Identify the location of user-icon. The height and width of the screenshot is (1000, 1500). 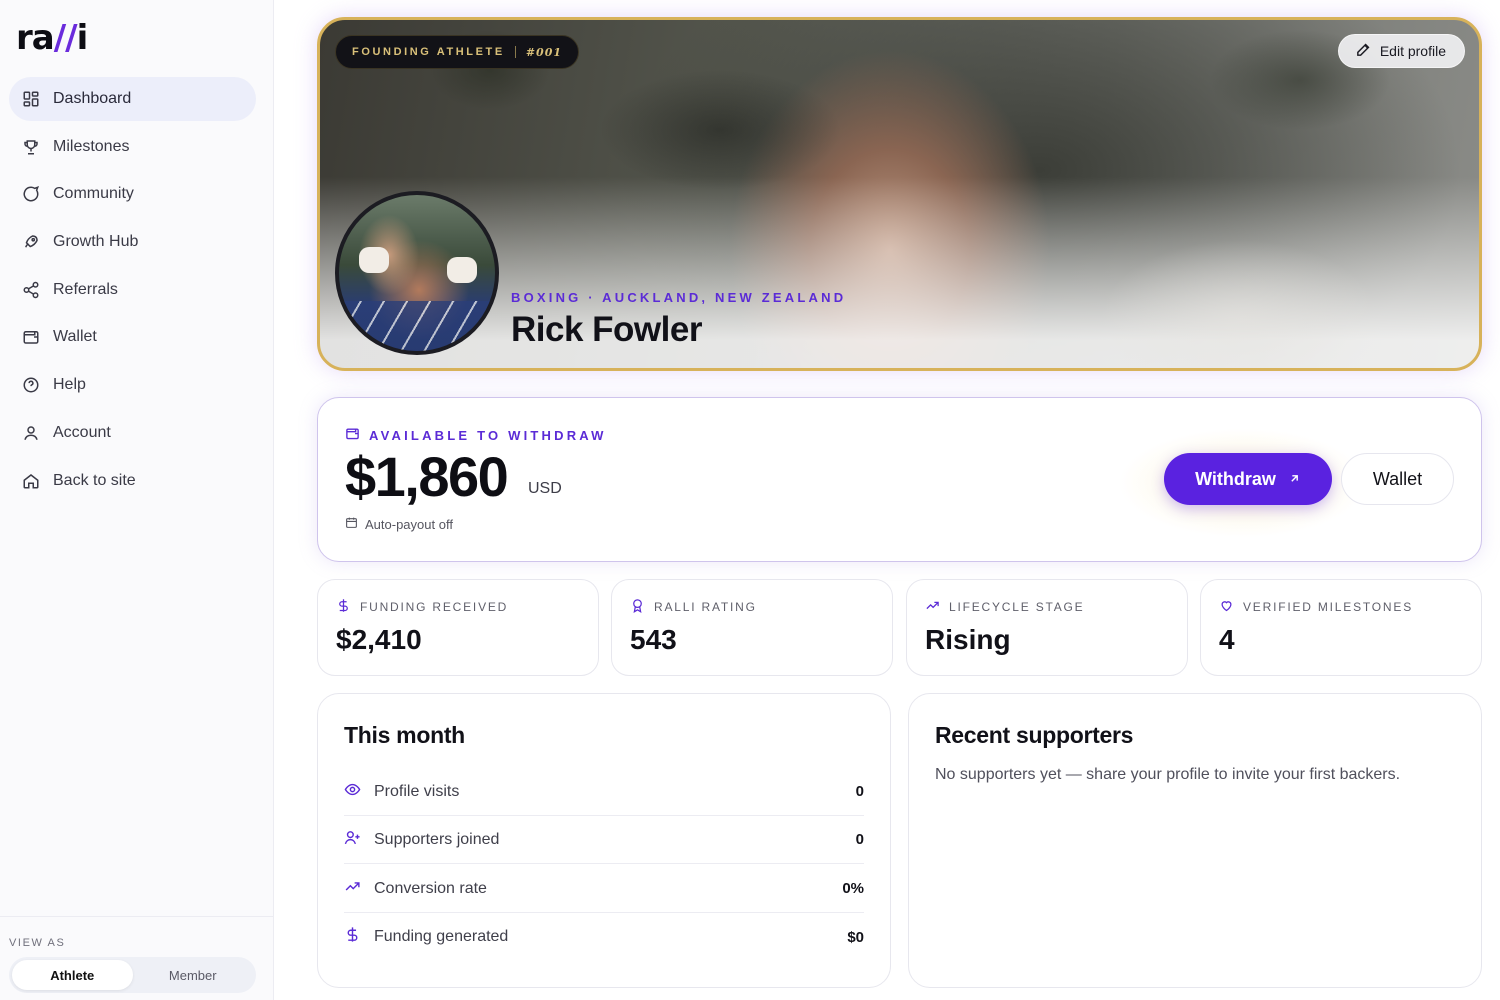
(31, 433).